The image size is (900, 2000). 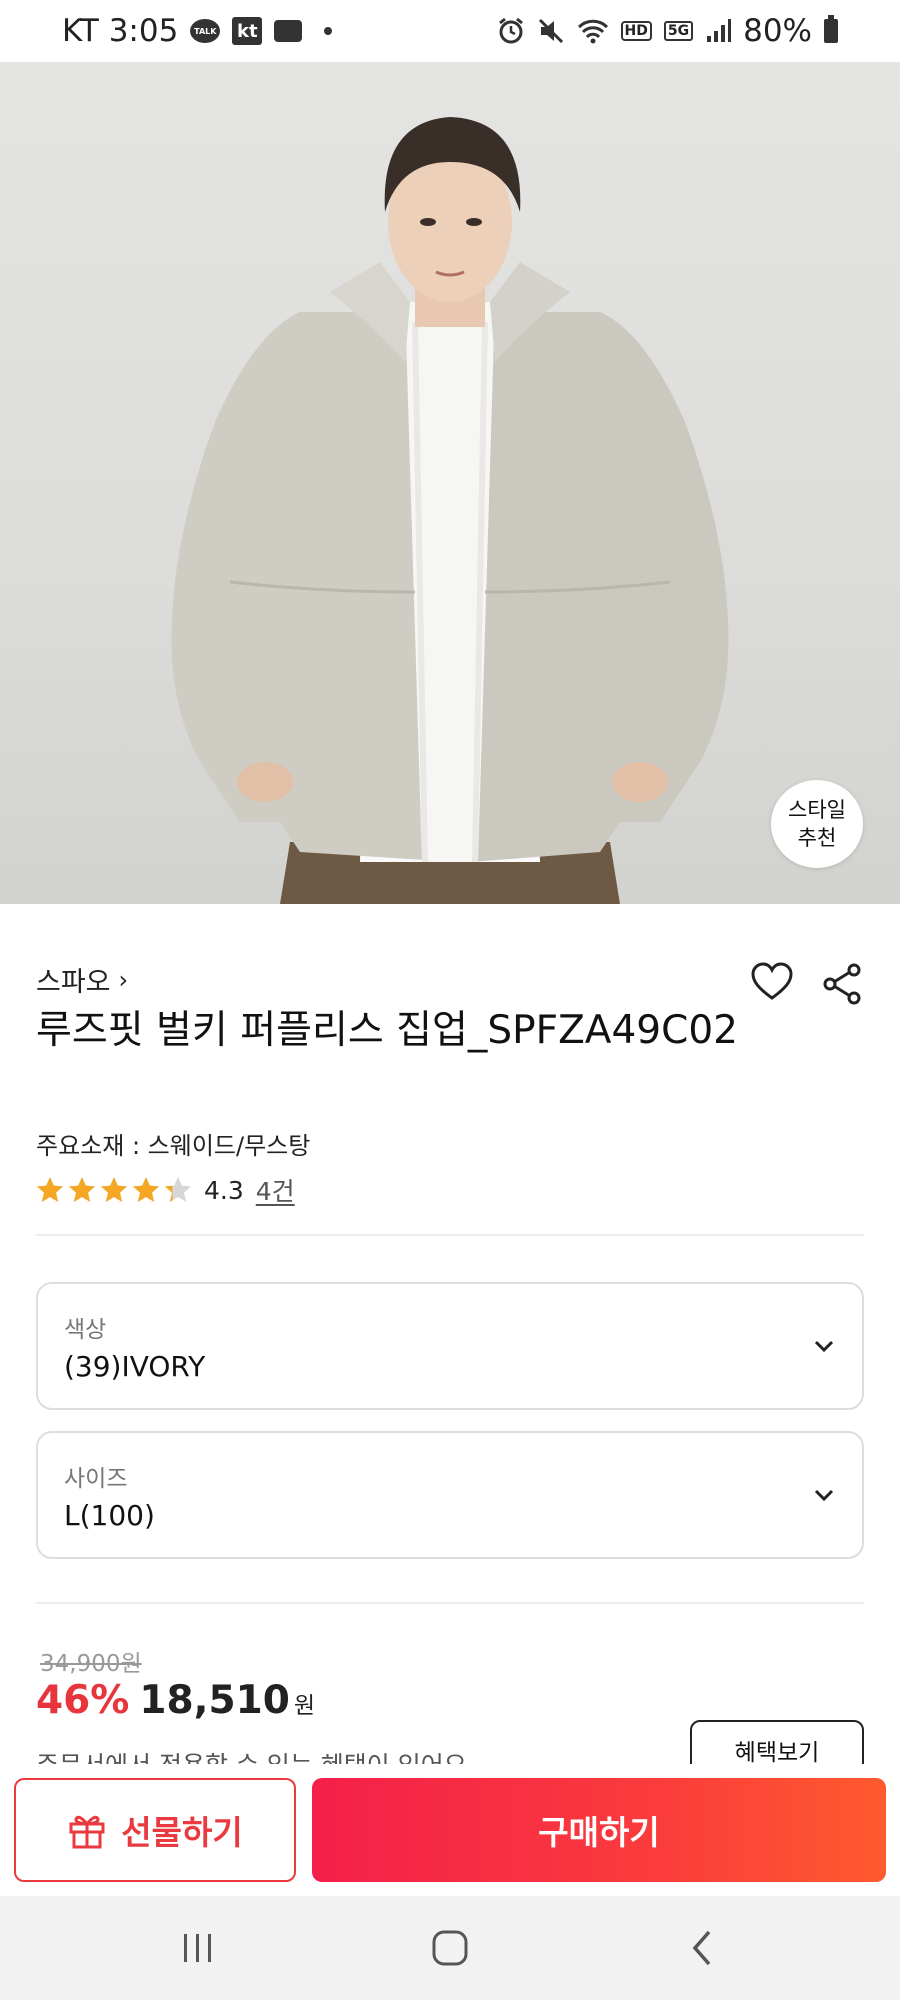 What do you see at coordinates (842, 984) in the screenshot?
I see `share-icon` at bounding box center [842, 984].